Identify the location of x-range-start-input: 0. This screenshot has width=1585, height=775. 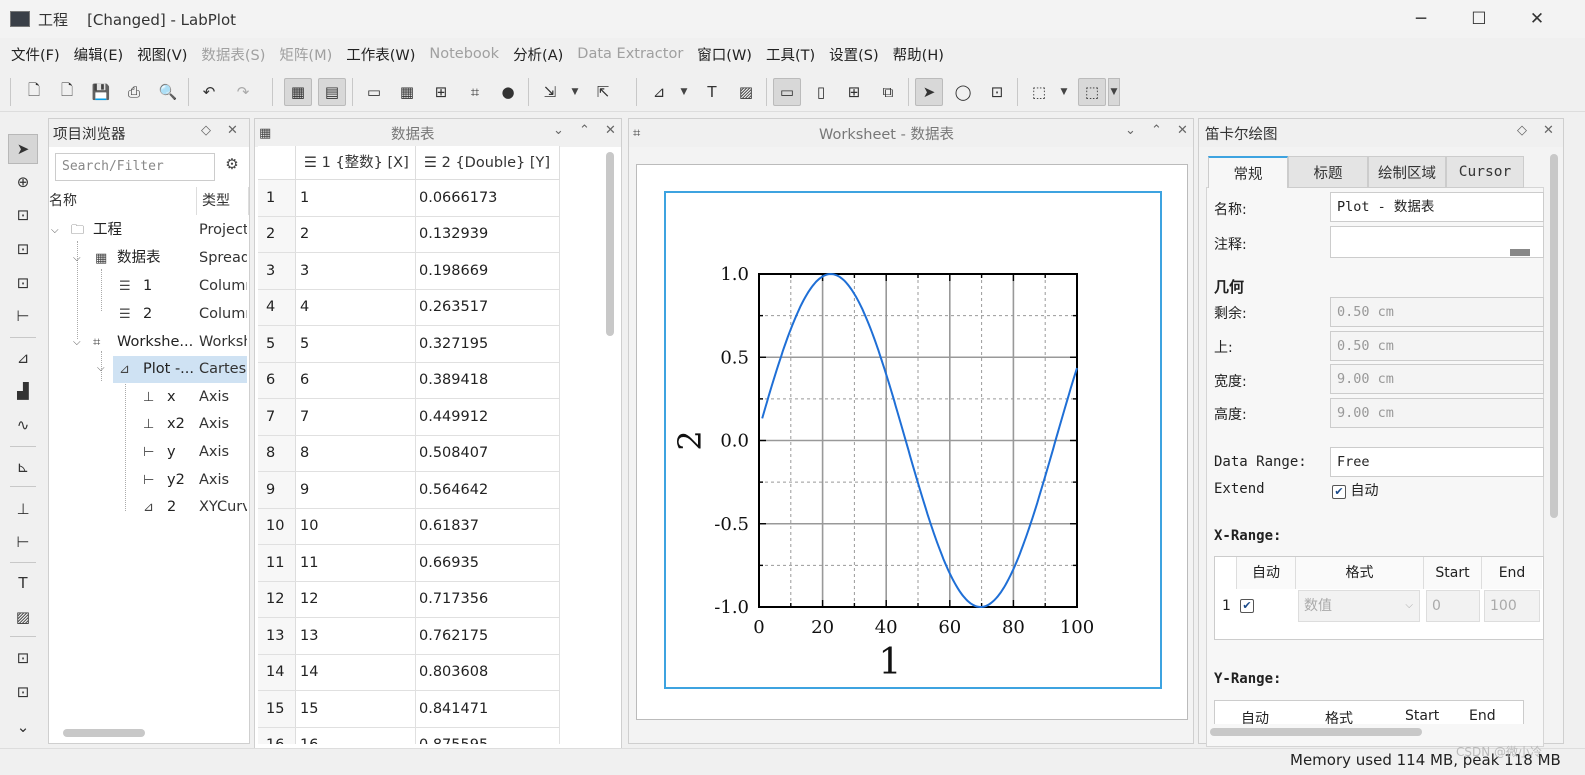
(1453, 606).